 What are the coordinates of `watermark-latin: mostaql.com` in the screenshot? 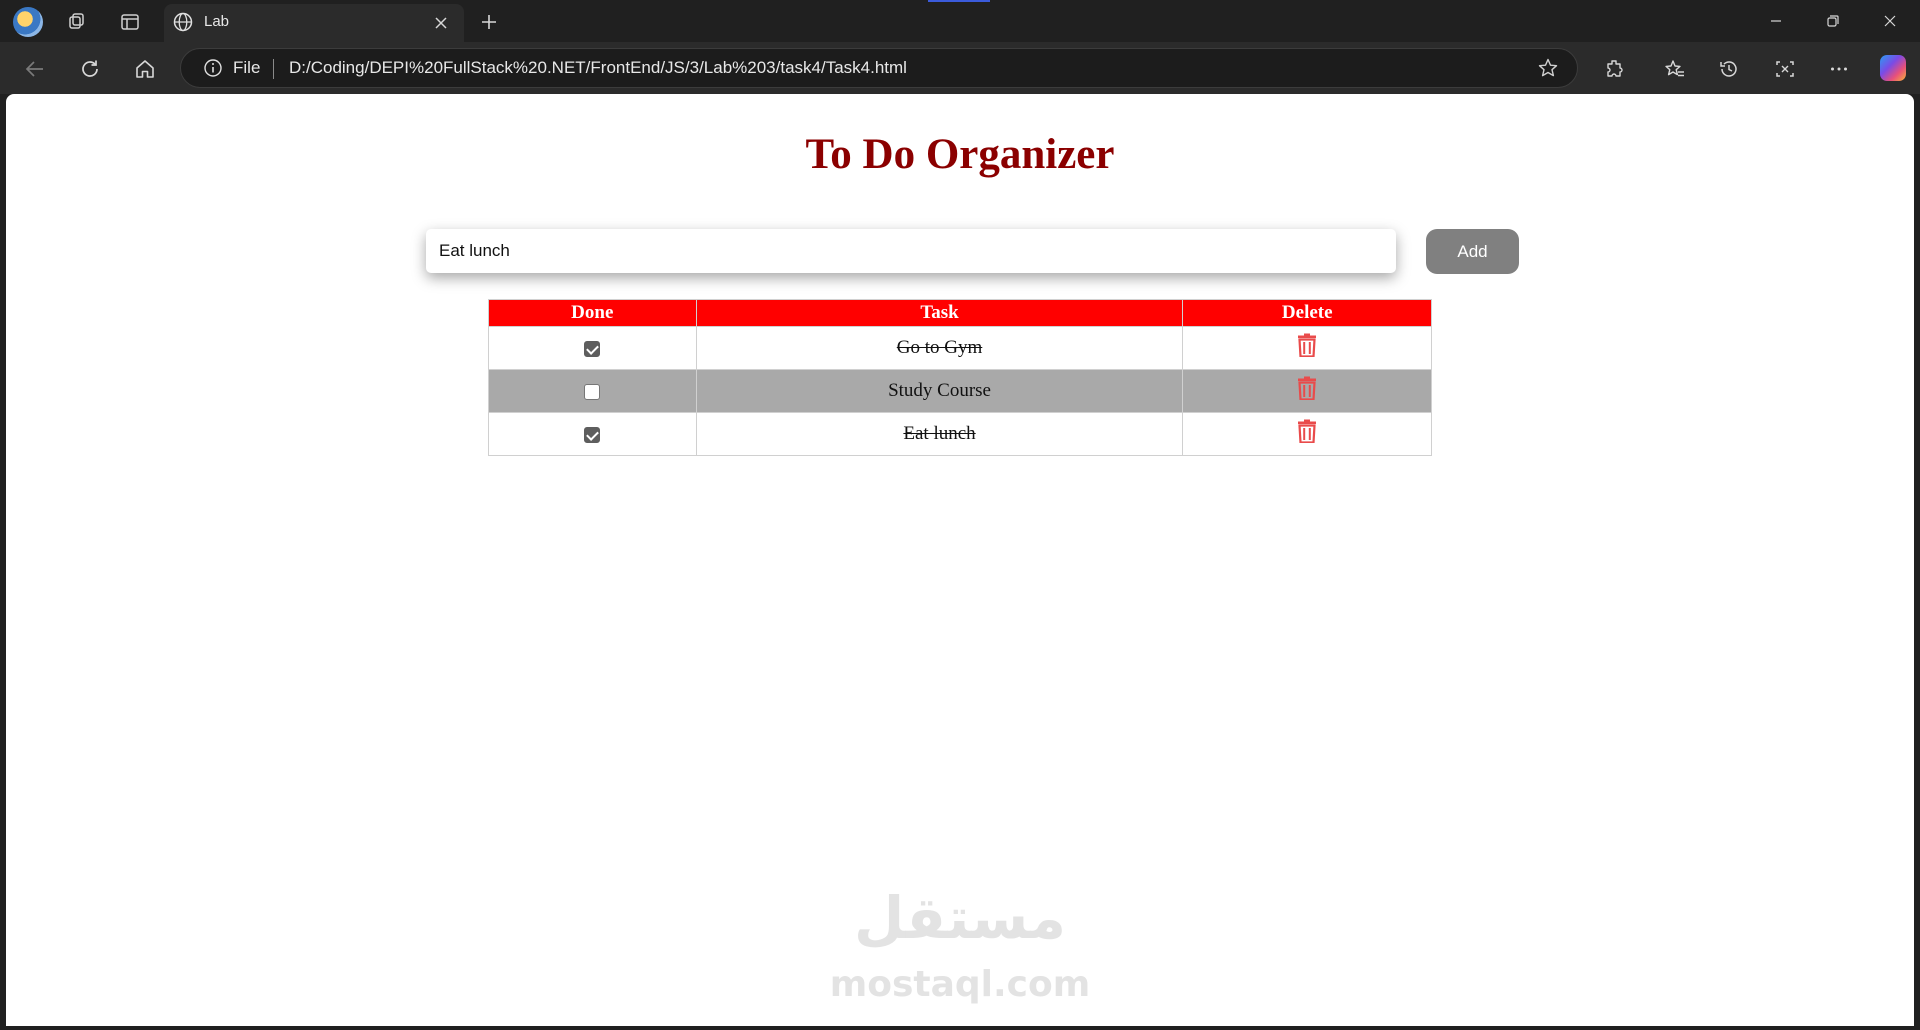 It's located at (960, 984).